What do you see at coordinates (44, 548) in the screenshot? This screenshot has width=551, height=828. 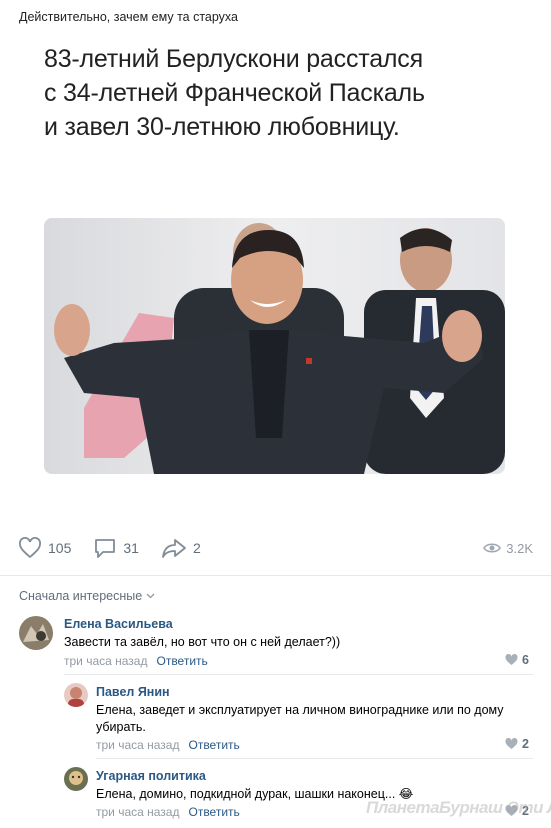 I see `like-button: 105` at bounding box center [44, 548].